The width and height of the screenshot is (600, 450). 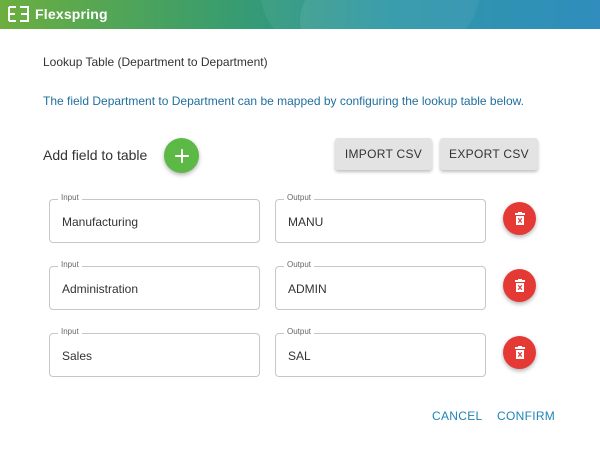 What do you see at coordinates (383, 154) in the screenshot?
I see `import-csv-button: IMPORT CSV` at bounding box center [383, 154].